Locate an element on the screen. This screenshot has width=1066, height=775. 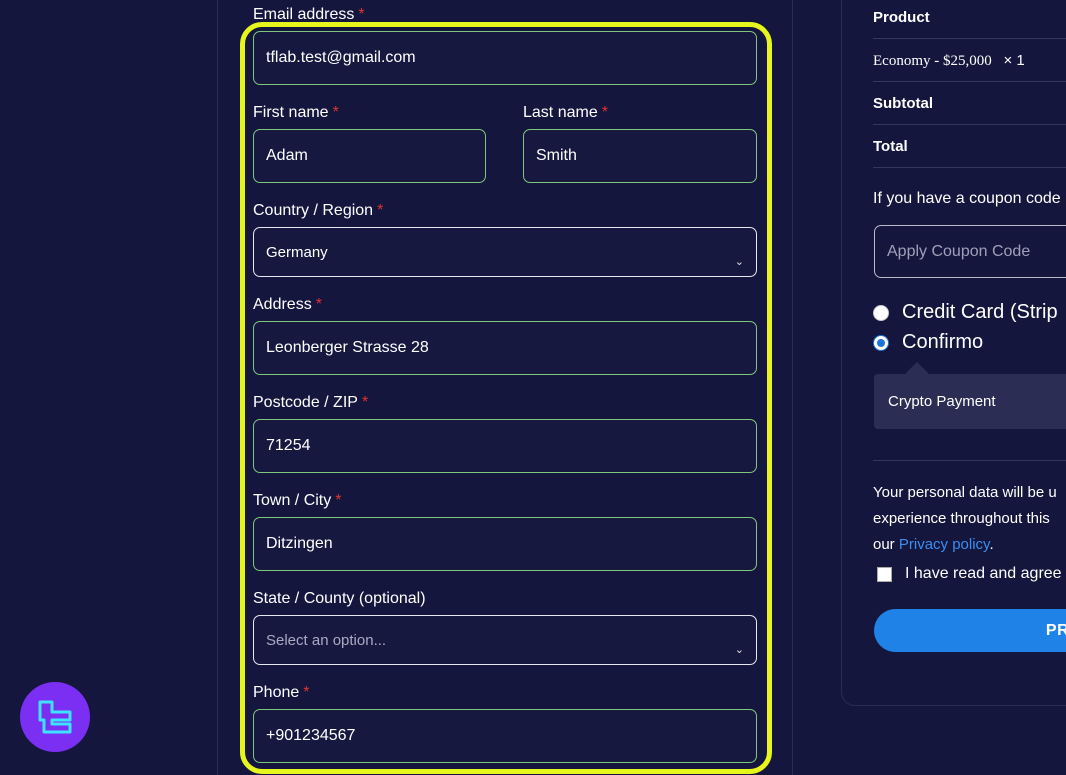
product-line: Economy - $25,000 × 1 is located at coordinates (969, 61).